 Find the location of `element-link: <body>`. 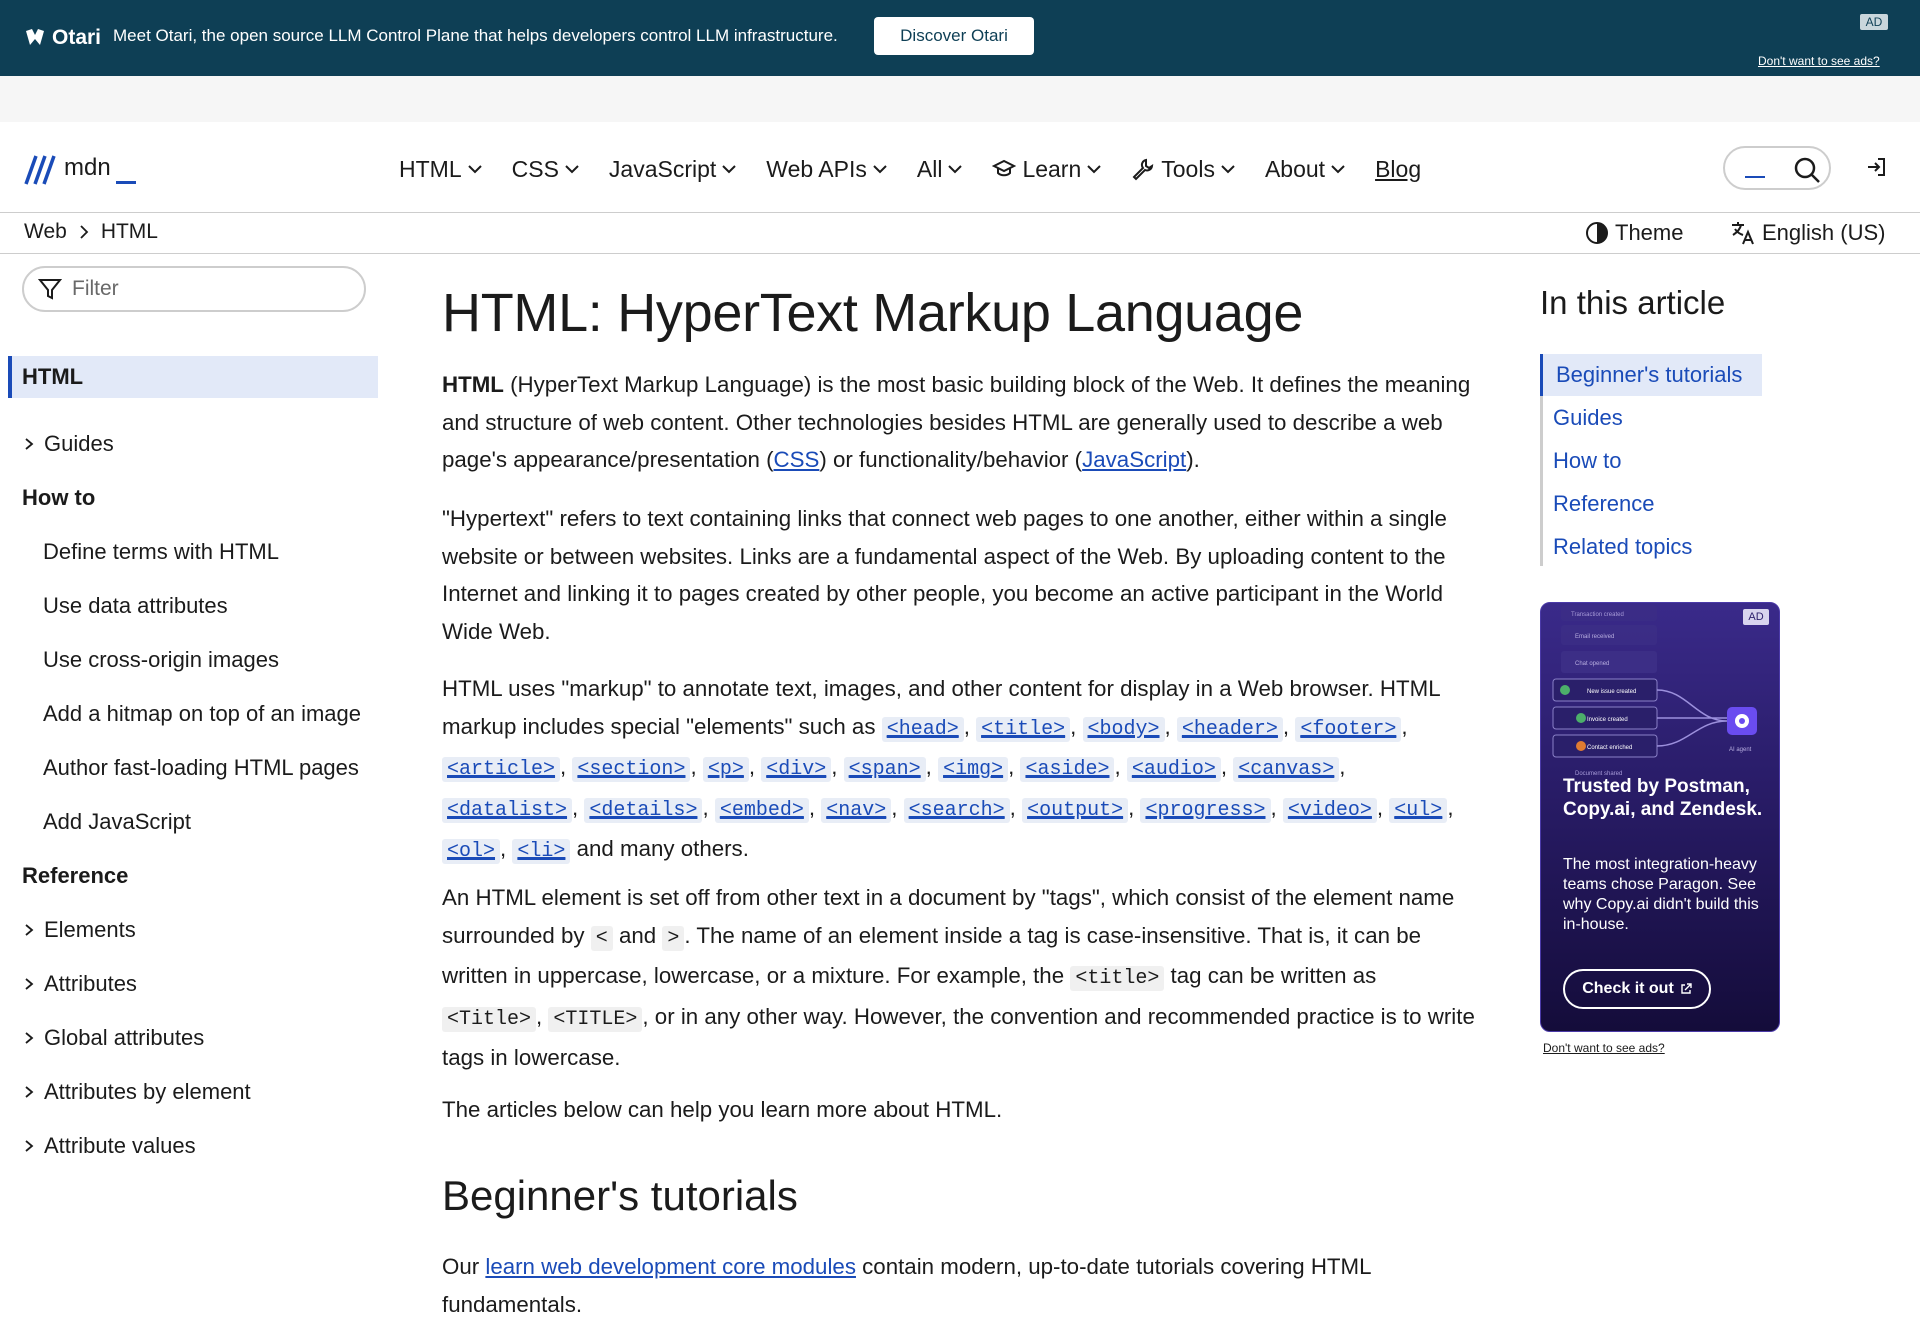

element-link: <body> is located at coordinates (1123, 728).